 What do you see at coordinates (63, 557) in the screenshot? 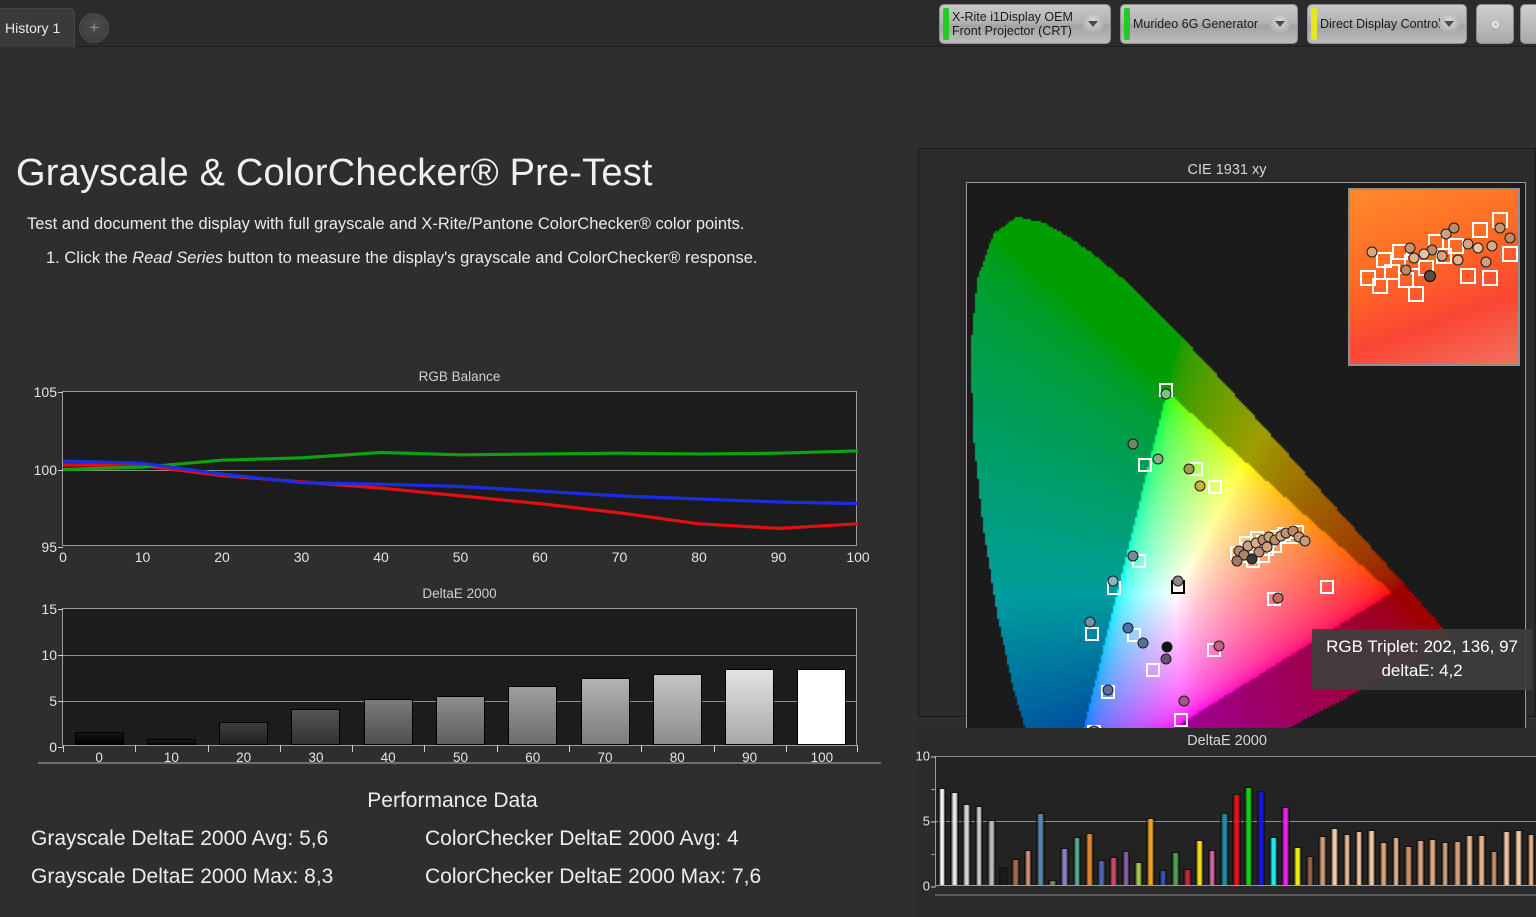
I see `x-axis-tick: 0` at bounding box center [63, 557].